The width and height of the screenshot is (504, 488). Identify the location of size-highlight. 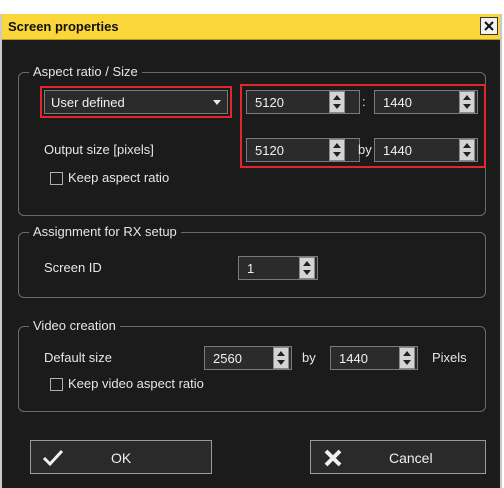
(363, 126).